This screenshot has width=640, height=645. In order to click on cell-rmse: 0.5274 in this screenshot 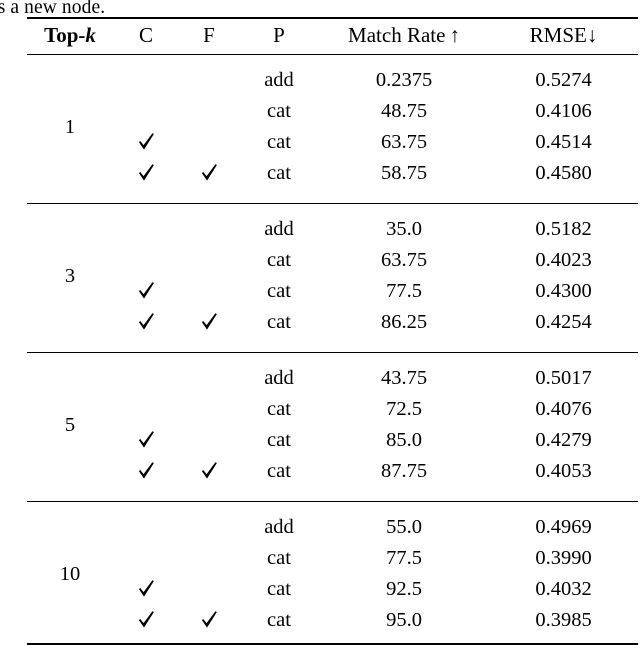, I will do `click(563, 80)`.